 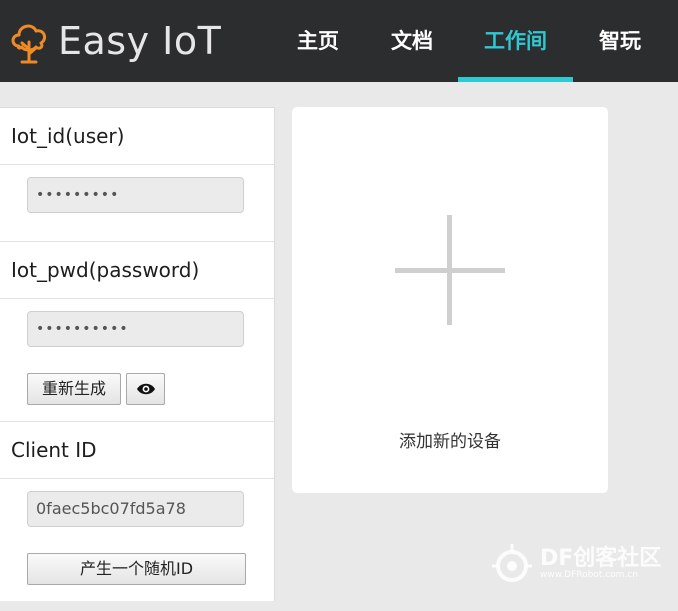 What do you see at coordinates (135, 195) in the screenshot?
I see `user-id-field: •••••••••` at bounding box center [135, 195].